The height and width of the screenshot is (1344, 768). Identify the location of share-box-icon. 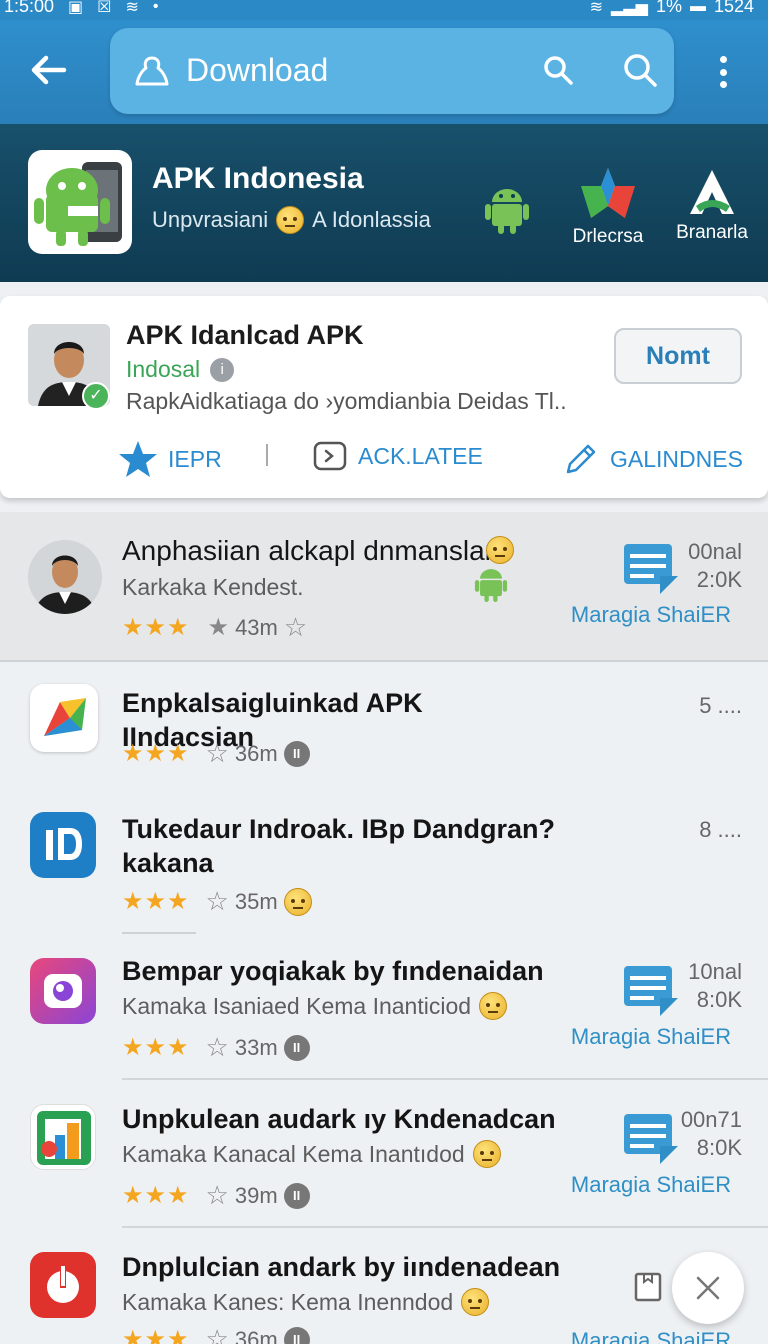
(330, 456).